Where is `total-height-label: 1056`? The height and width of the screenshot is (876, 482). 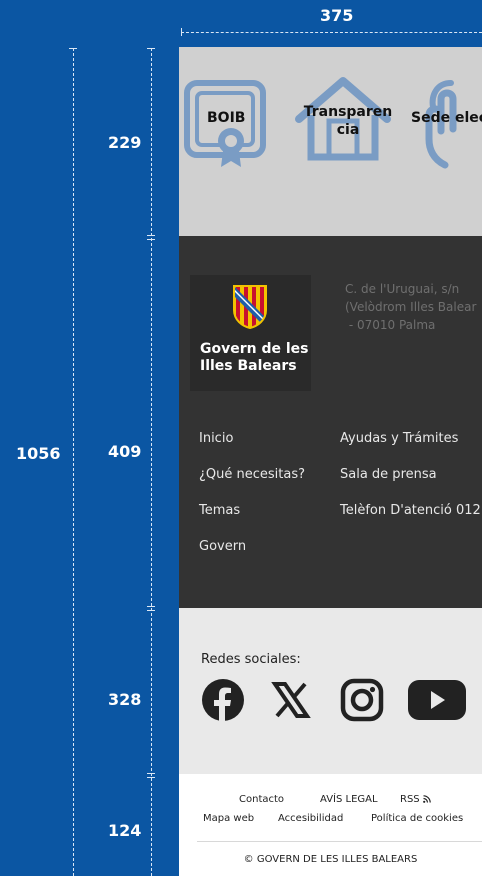 total-height-label: 1056 is located at coordinates (38, 453).